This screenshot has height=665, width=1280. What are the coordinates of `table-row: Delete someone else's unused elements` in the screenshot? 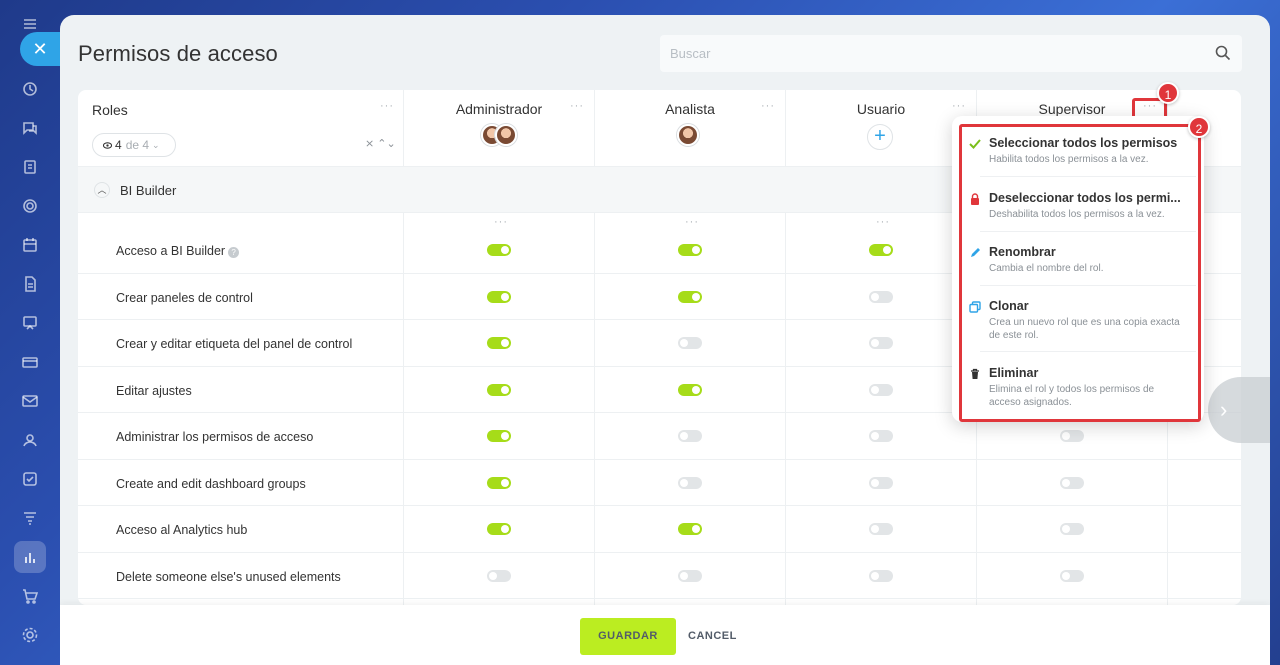 It's located at (659, 576).